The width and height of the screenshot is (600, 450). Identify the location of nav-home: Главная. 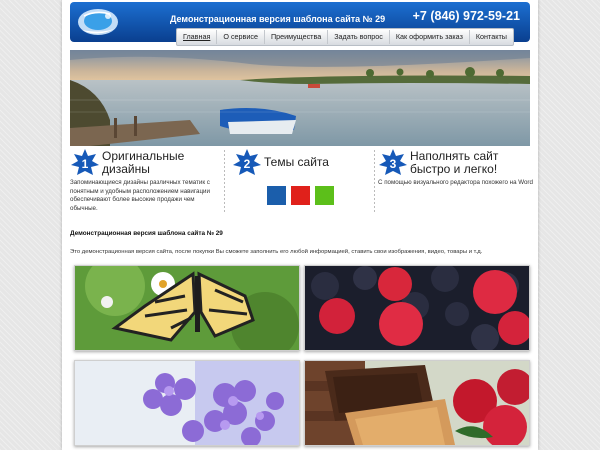
(196, 37).